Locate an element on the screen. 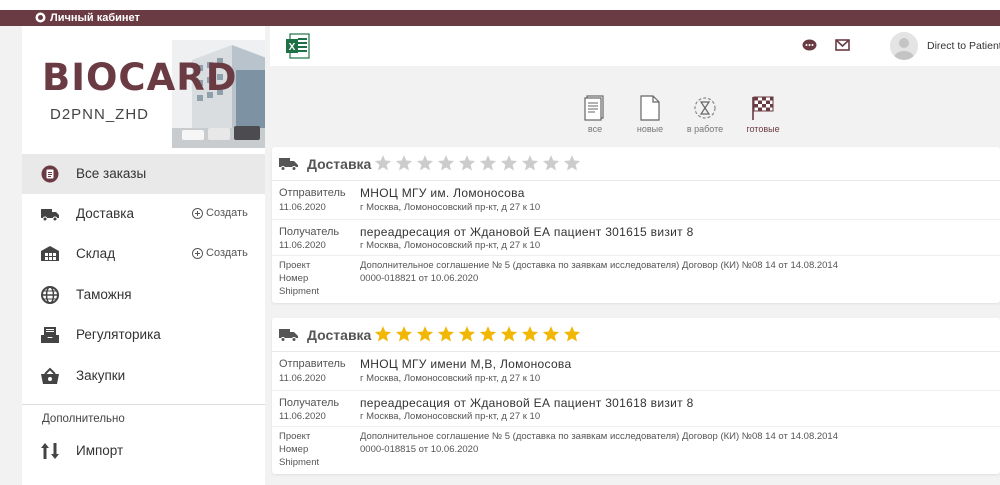  inbox-icon is located at coordinates (50, 335).